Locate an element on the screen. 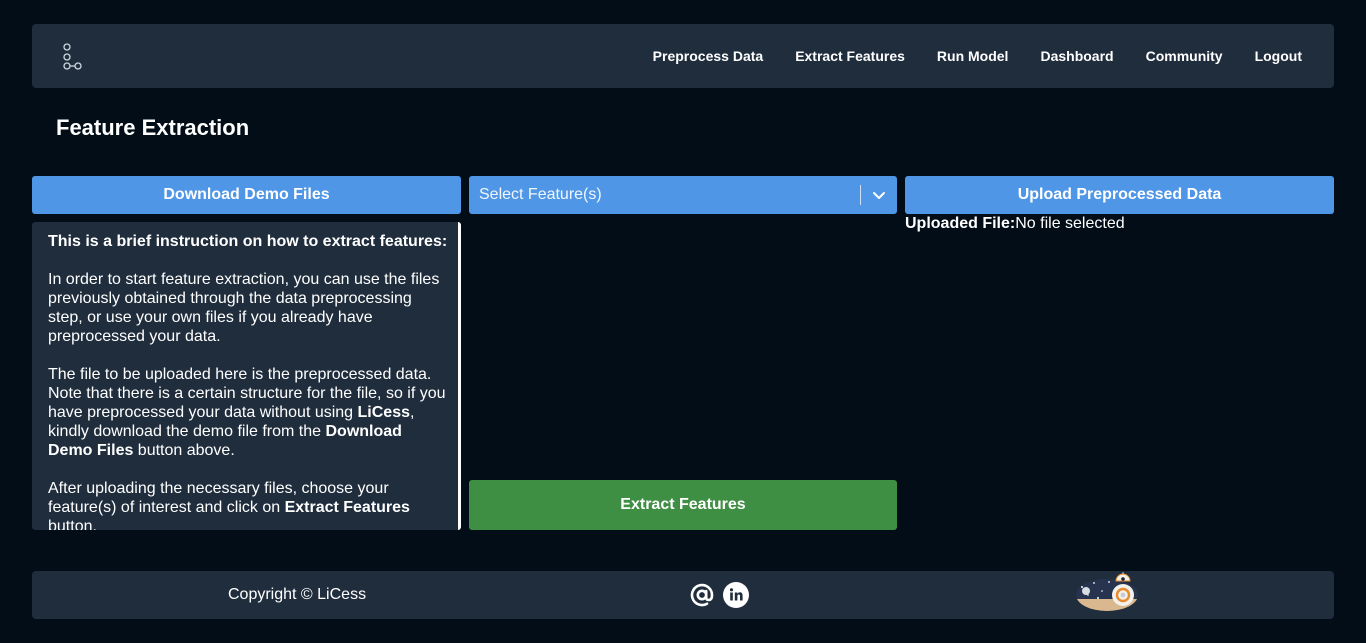 This screenshot has height=643, width=1366. page-title: Feature Extraction is located at coordinates (153, 127).